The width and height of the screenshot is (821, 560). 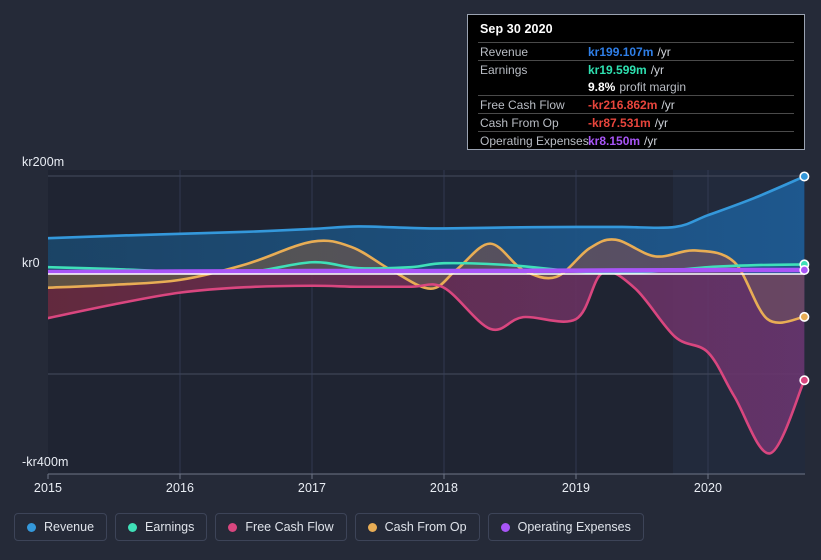 What do you see at coordinates (602, 86) in the screenshot?
I see `tooltip-row-value: 9.8%` at bounding box center [602, 86].